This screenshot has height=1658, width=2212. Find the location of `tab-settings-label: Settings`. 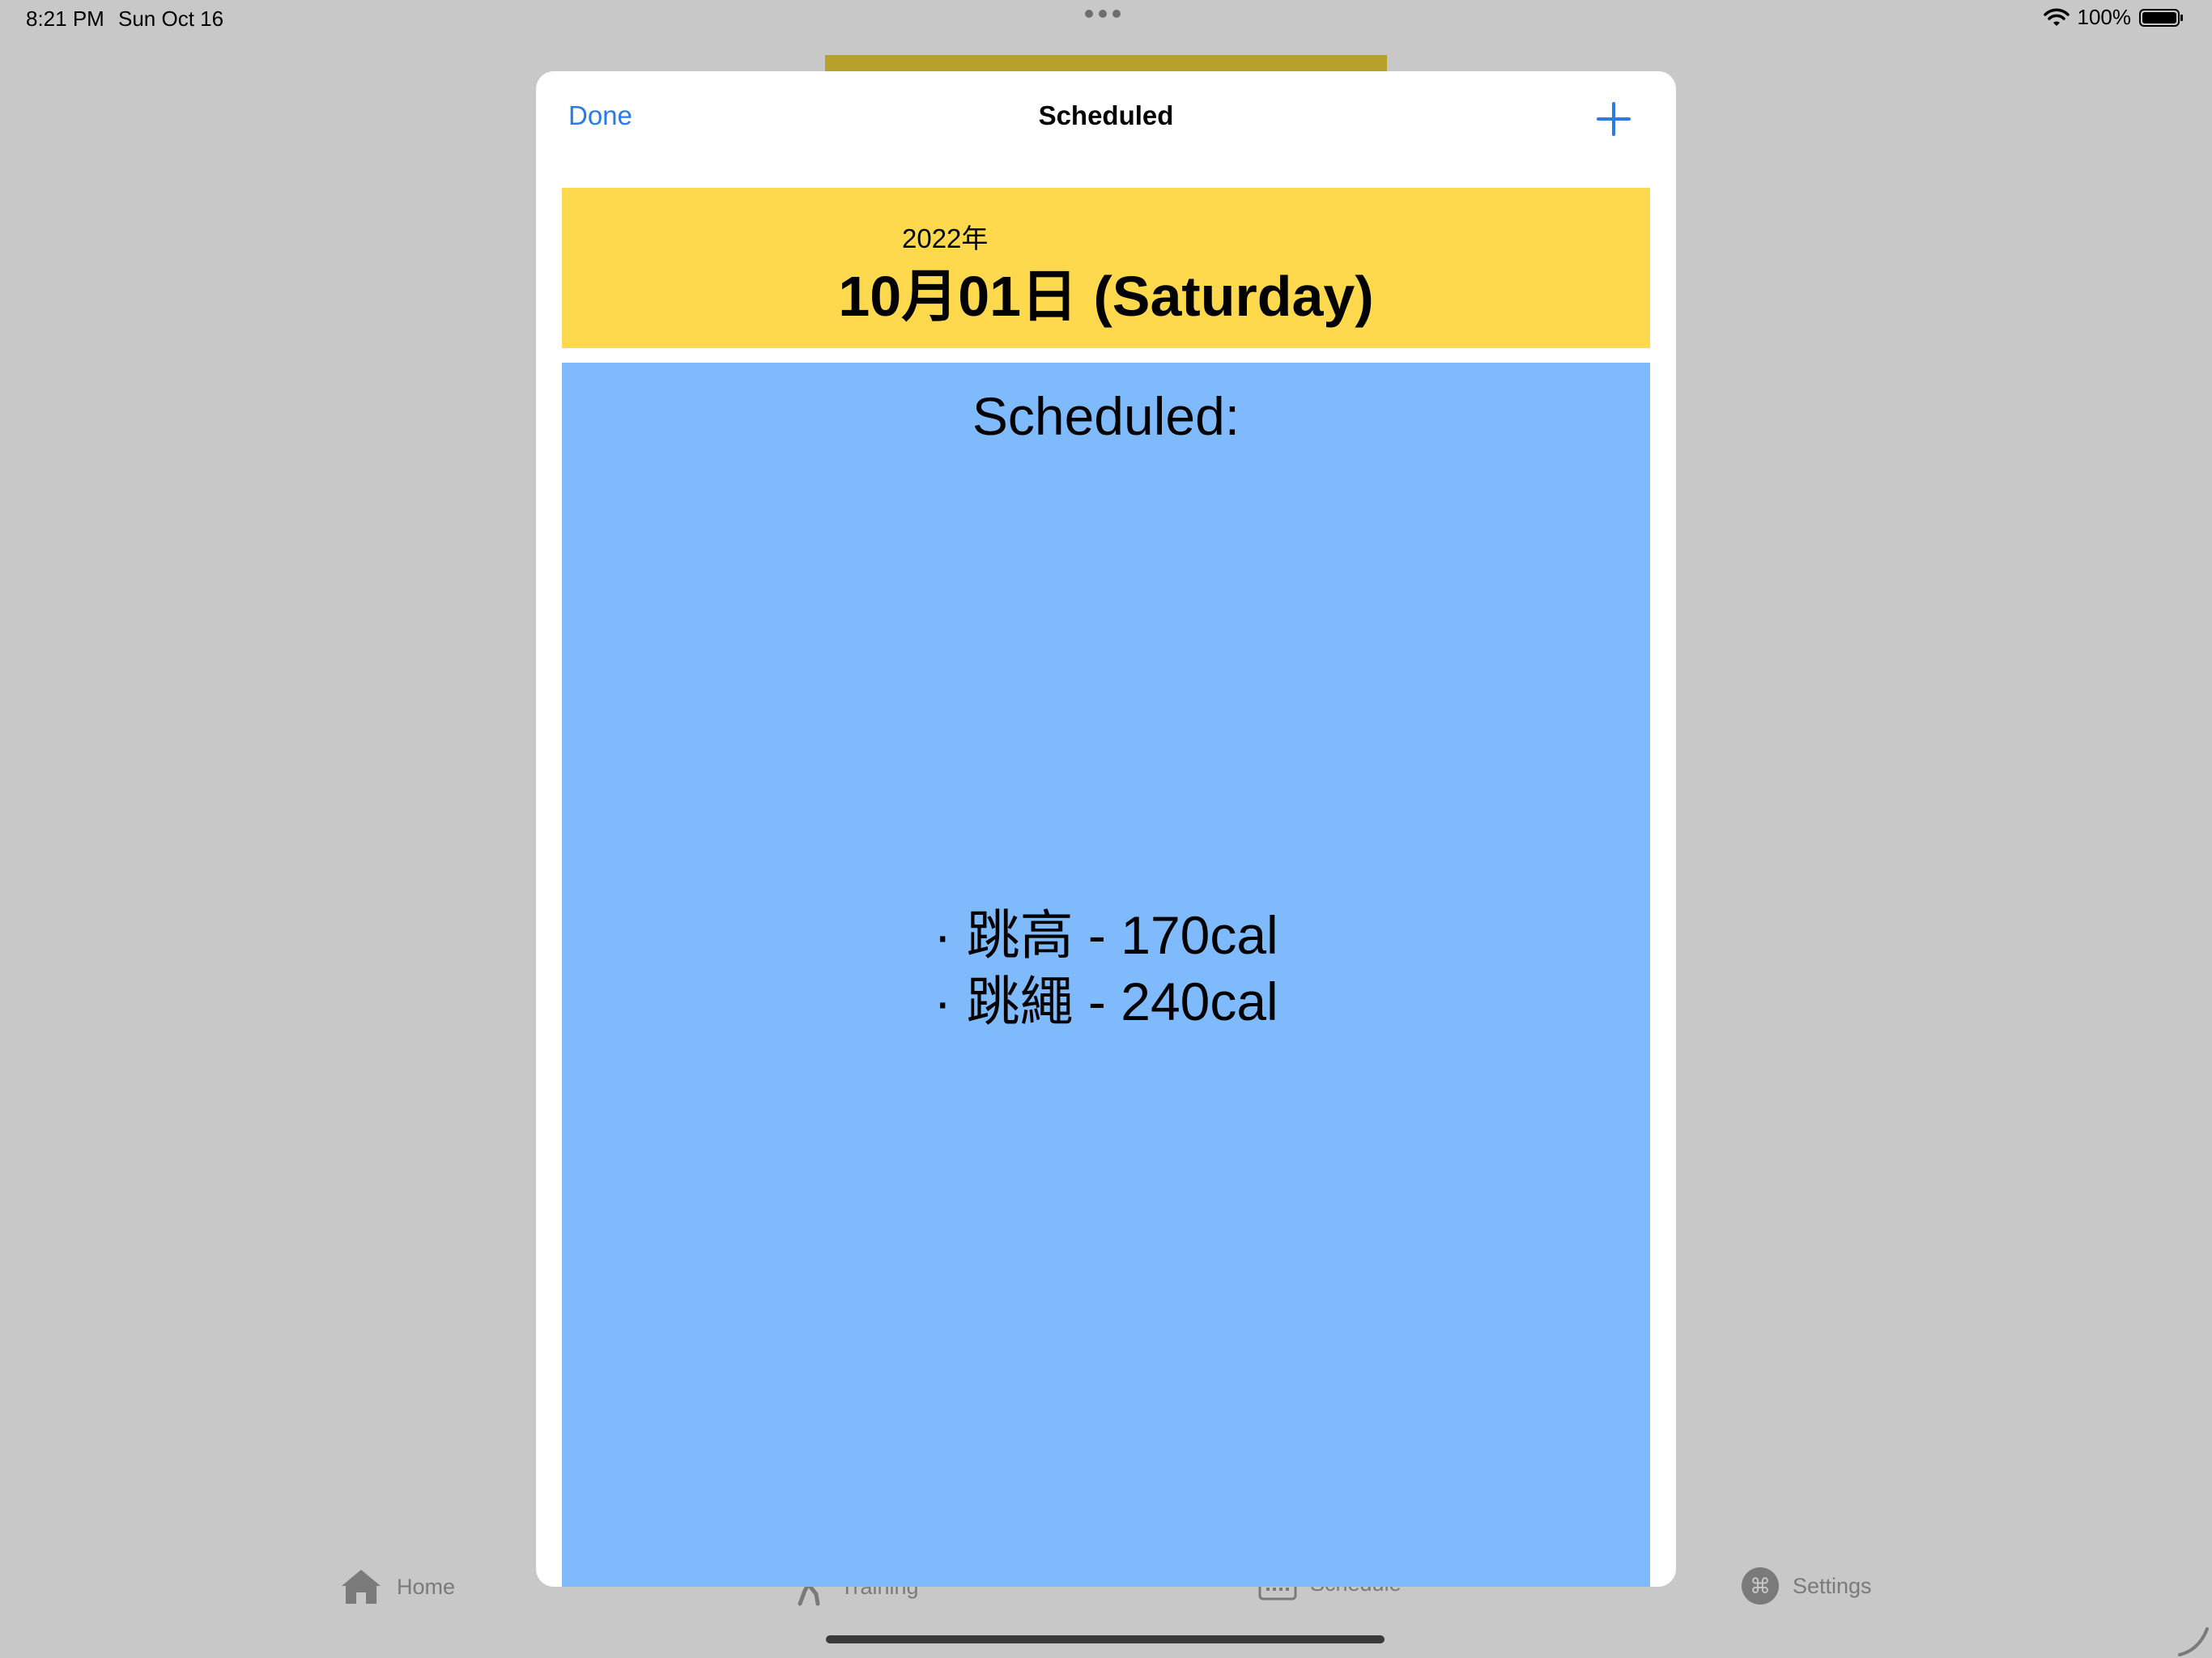

tab-settings-label: Settings is located at coordinates (1832, 1585).